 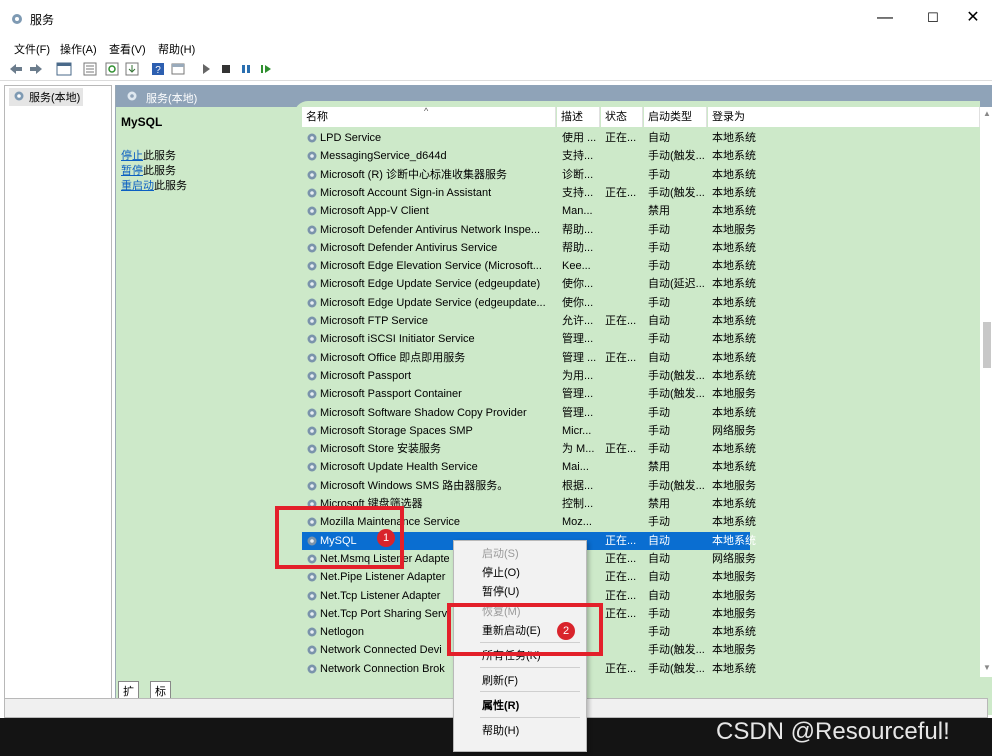 I want to click on column-header-name: 名称, so click(x=429, y=117).